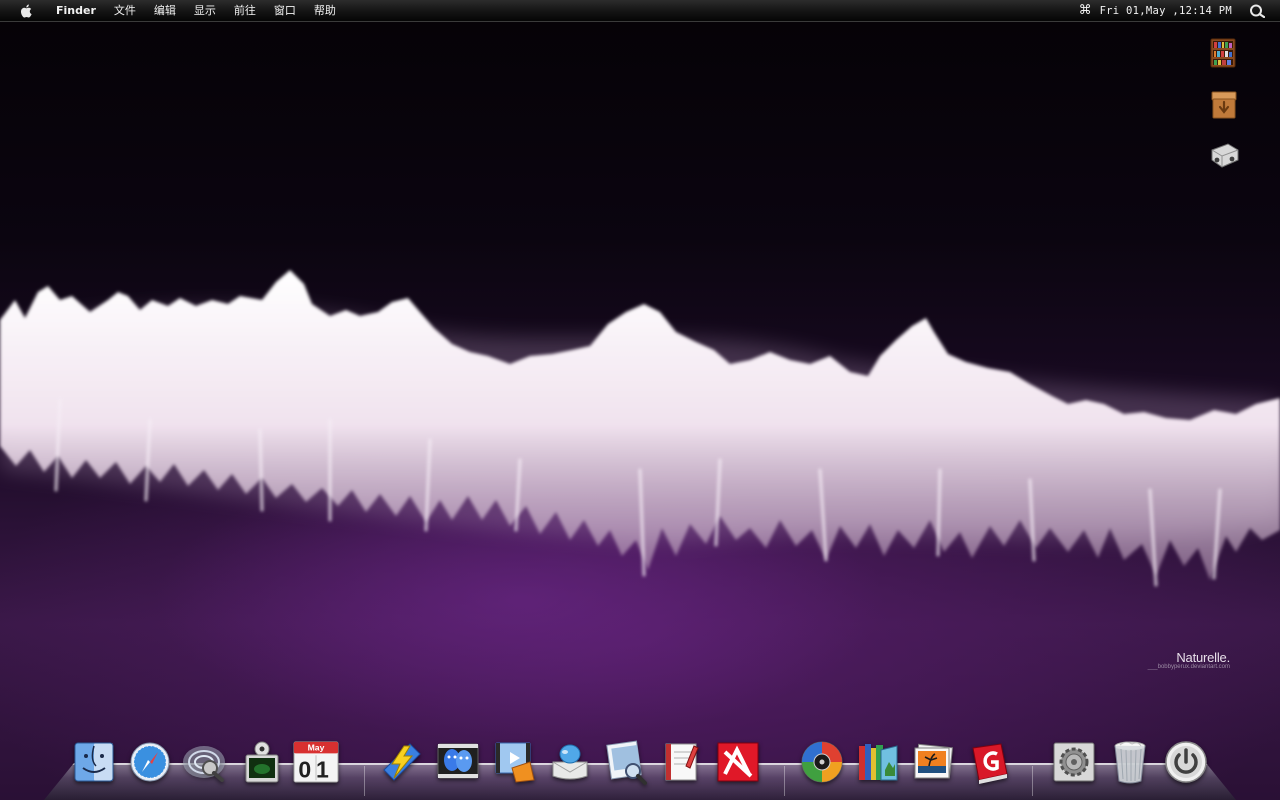  I want to click on wallpaper-watermark: Naturelle. ___bobbyperux.deviantart.com, so click(1189, 660).